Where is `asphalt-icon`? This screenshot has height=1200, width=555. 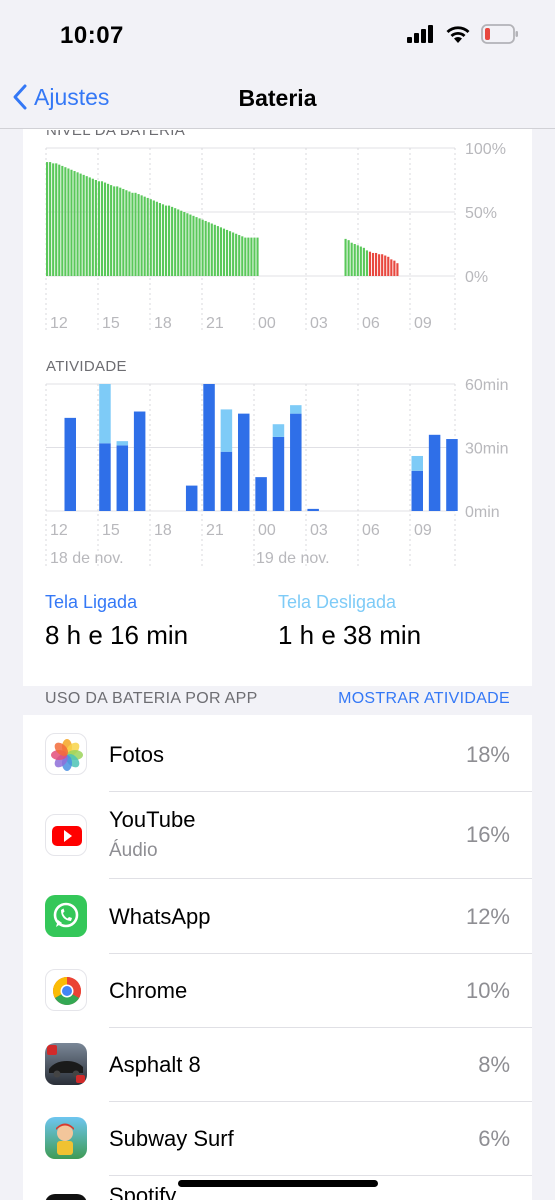 asphalt-icon is located at coordinates (66, 1064).